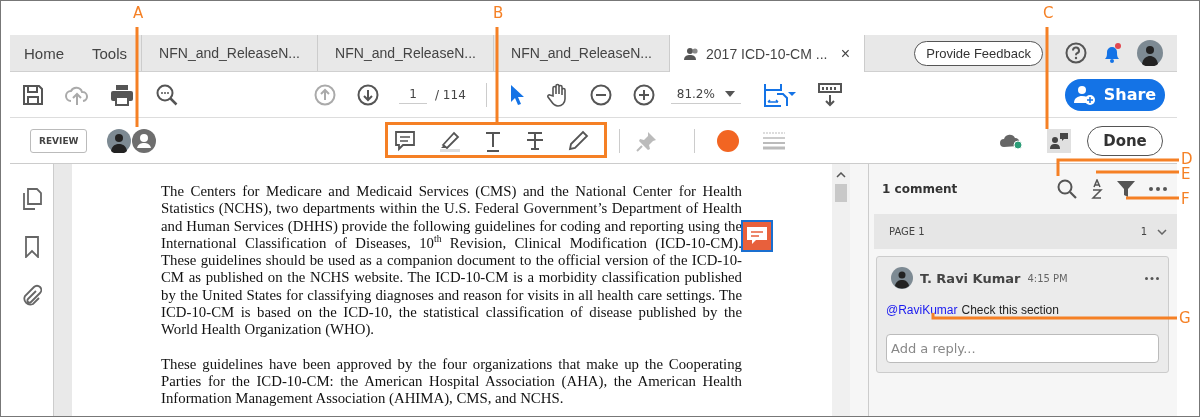  What do you see at coordinates (779, 94) in the screenshot?
I see `fit-page-icon` at bounding box center [779, 94].